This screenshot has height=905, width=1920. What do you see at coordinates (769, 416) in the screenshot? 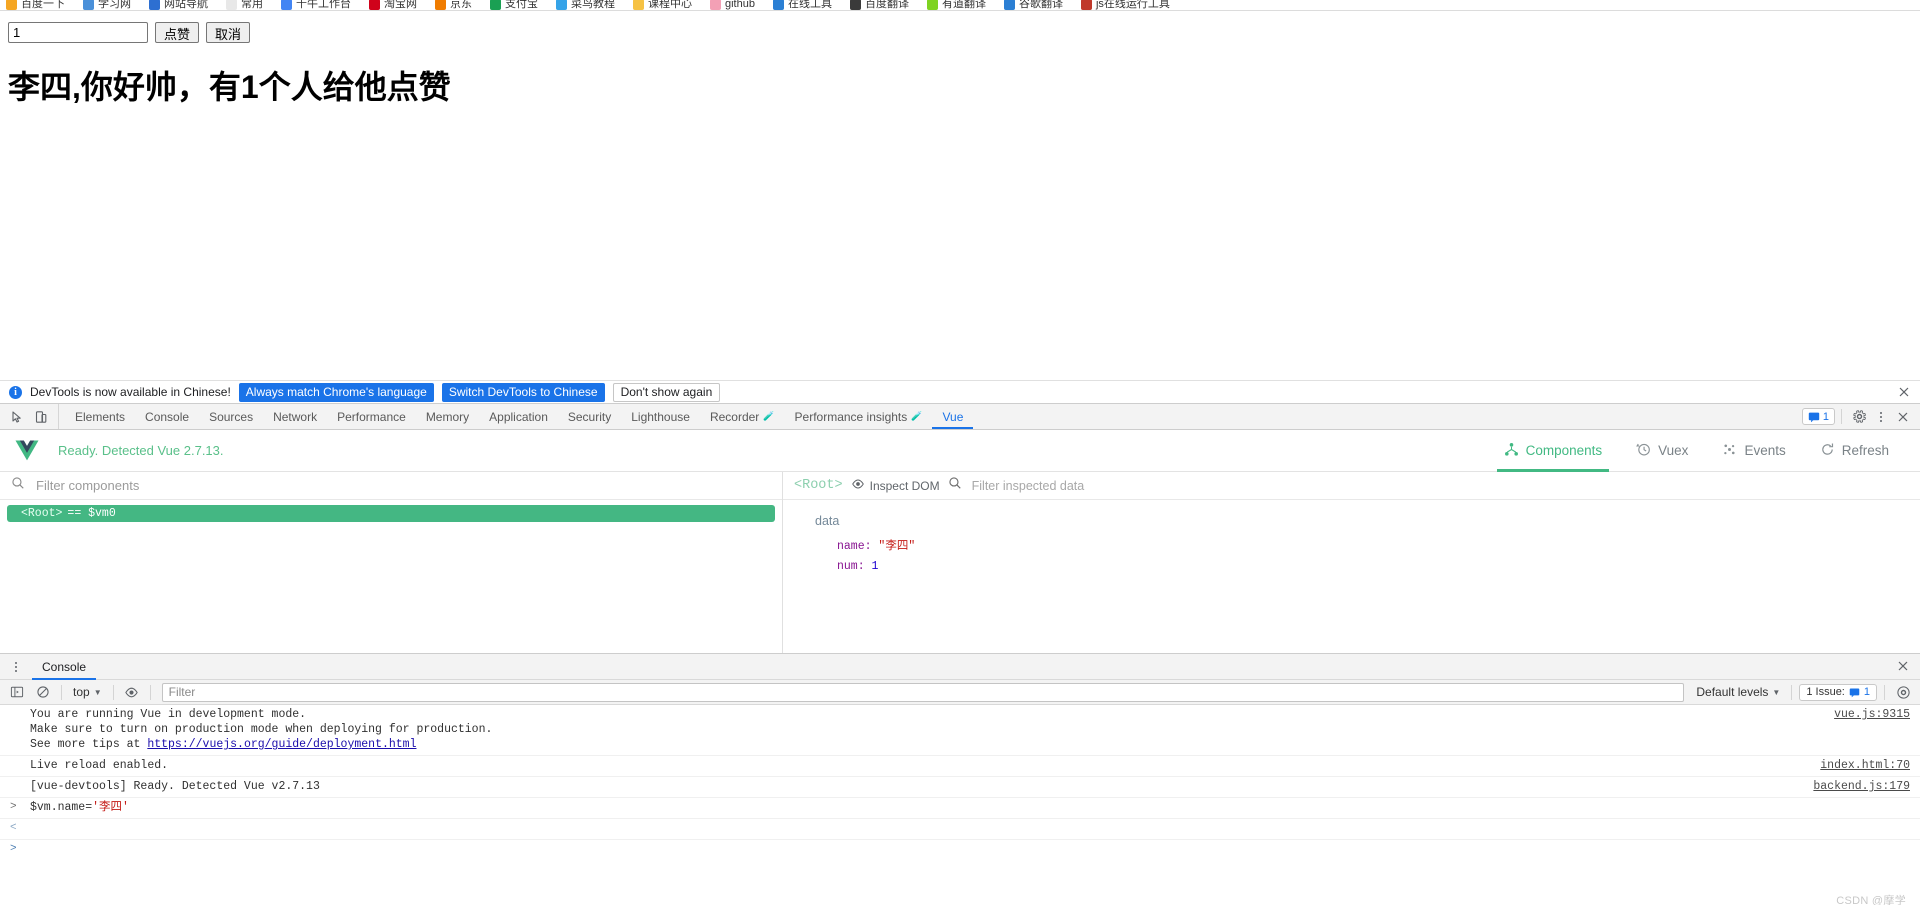
I see `experimental-flask-icon: 🧪` at bounding box center [769, 416].